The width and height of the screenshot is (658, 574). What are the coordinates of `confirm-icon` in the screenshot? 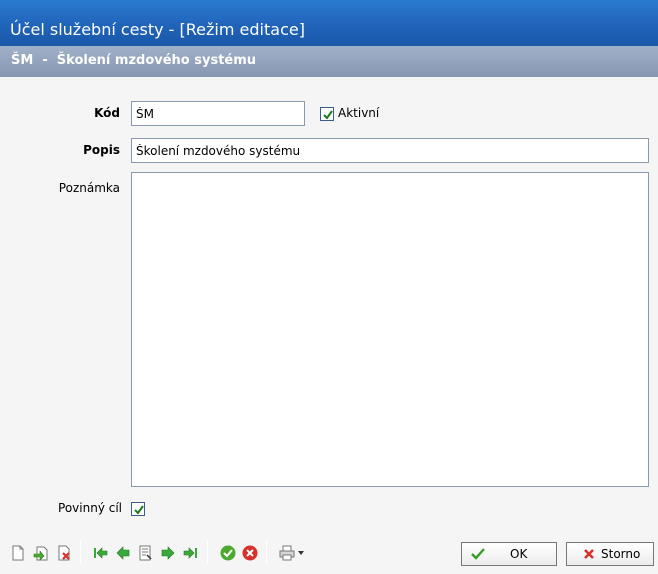 It's located at (228, 553).